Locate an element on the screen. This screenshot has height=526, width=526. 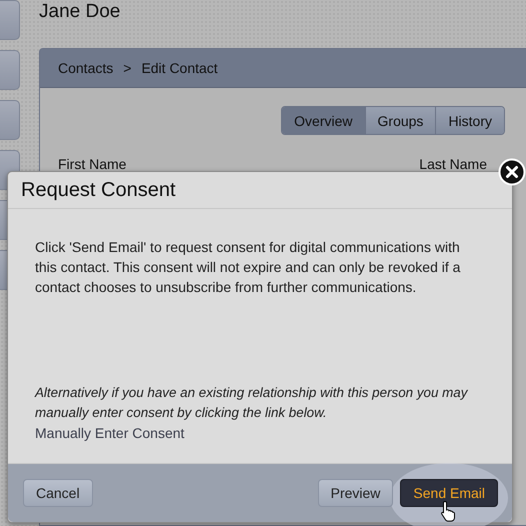
send-email-button: Send Email is located at coordinates (449, 493).